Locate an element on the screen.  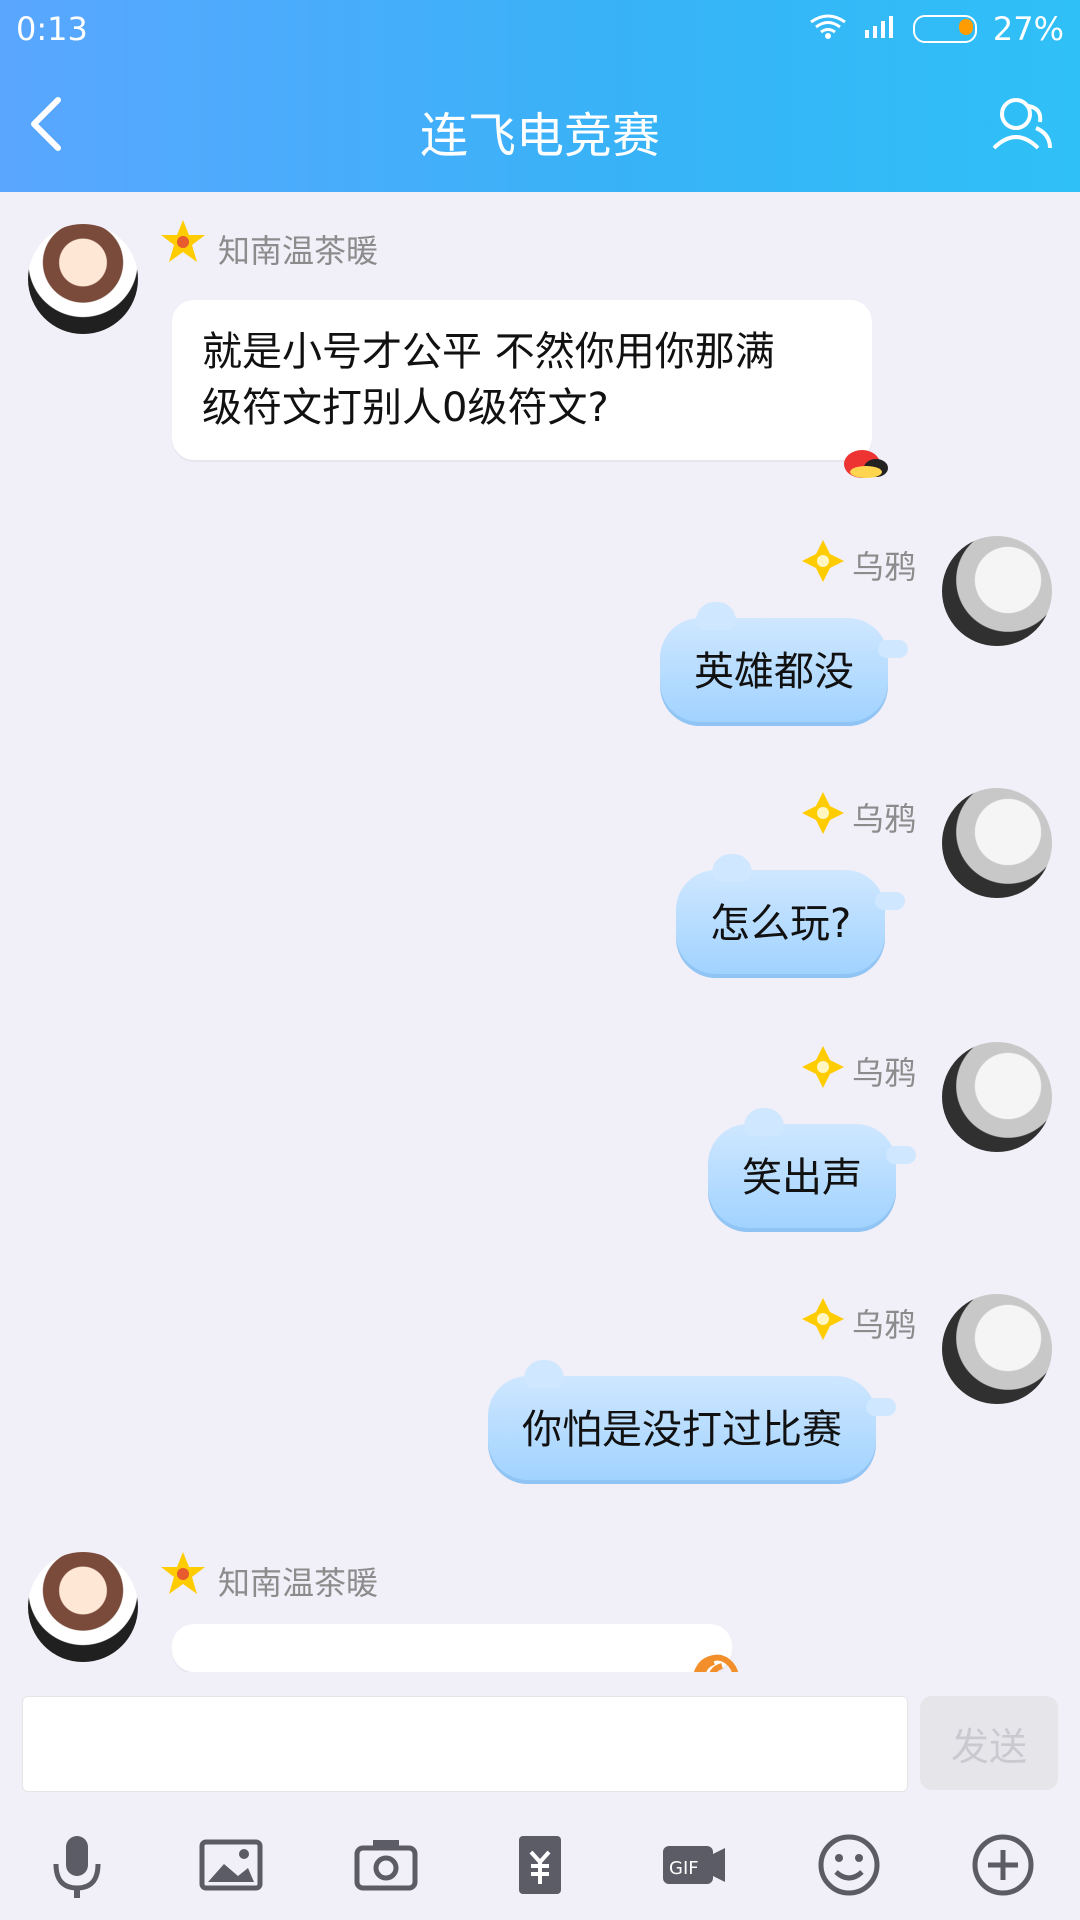
message-right: 乌鸦 怎么玩? is located at coordinates (540, 904).